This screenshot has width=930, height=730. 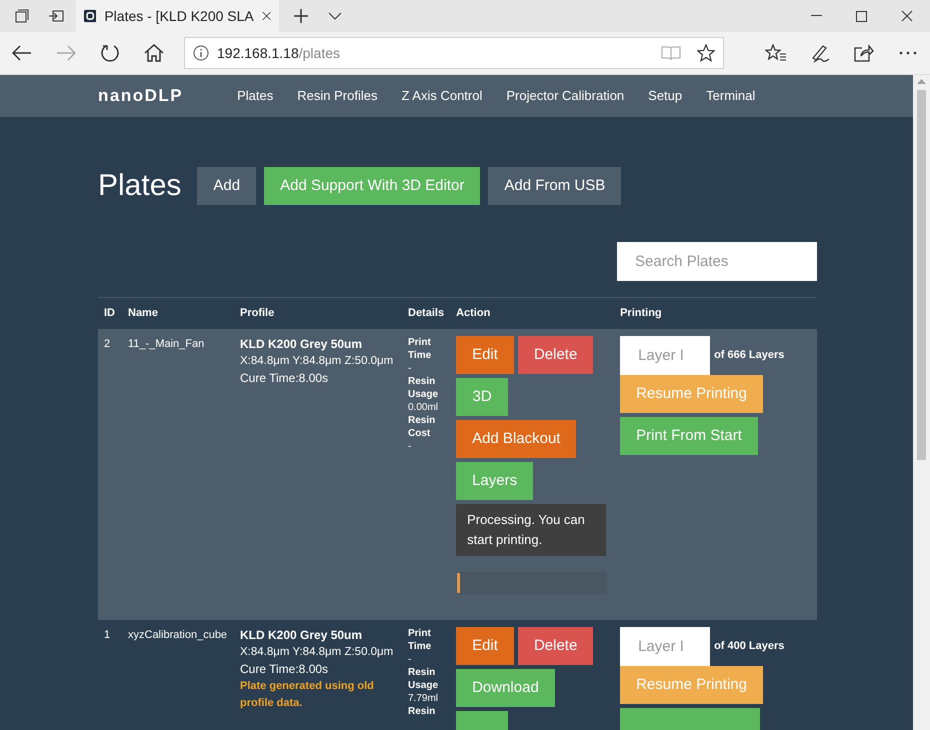 What do you see at coordinates (140, 186) in the screenshot?
I see `page-title: Plates` at bounding box center [140, 186].